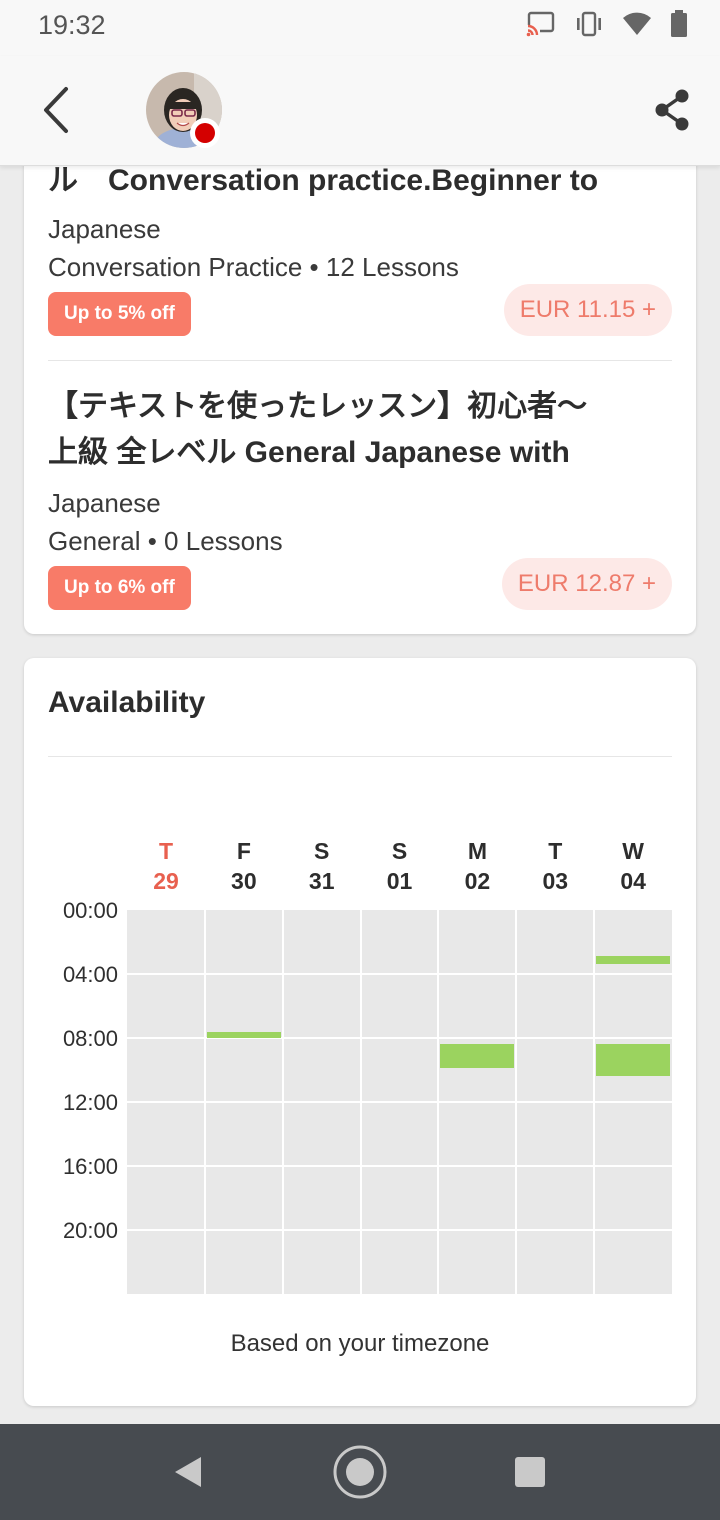 This screenshot has height=1520, width=720. Describe the element at coordinates (166, 881) in the screenshot. I see `day-date: 29` at that location.